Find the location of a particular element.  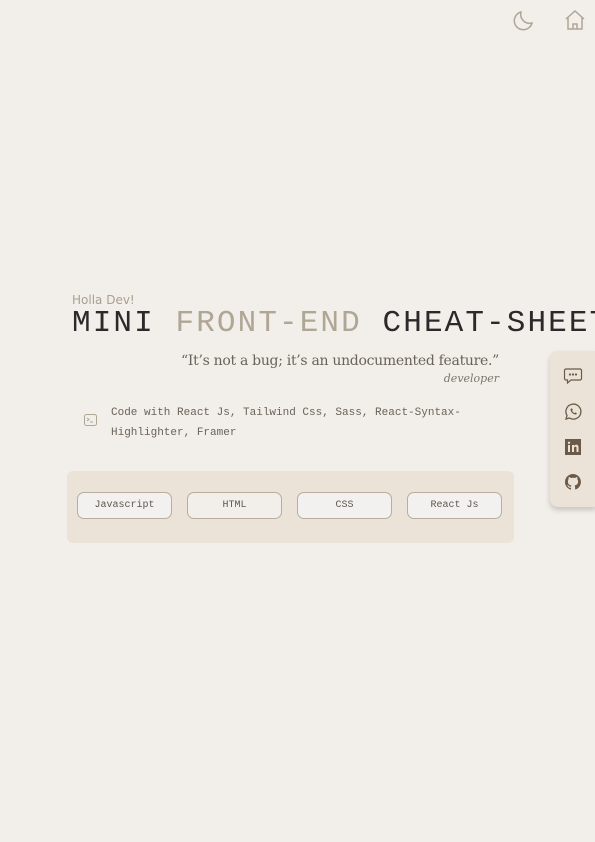

social-sidebar is located at coordinates (572, 429).